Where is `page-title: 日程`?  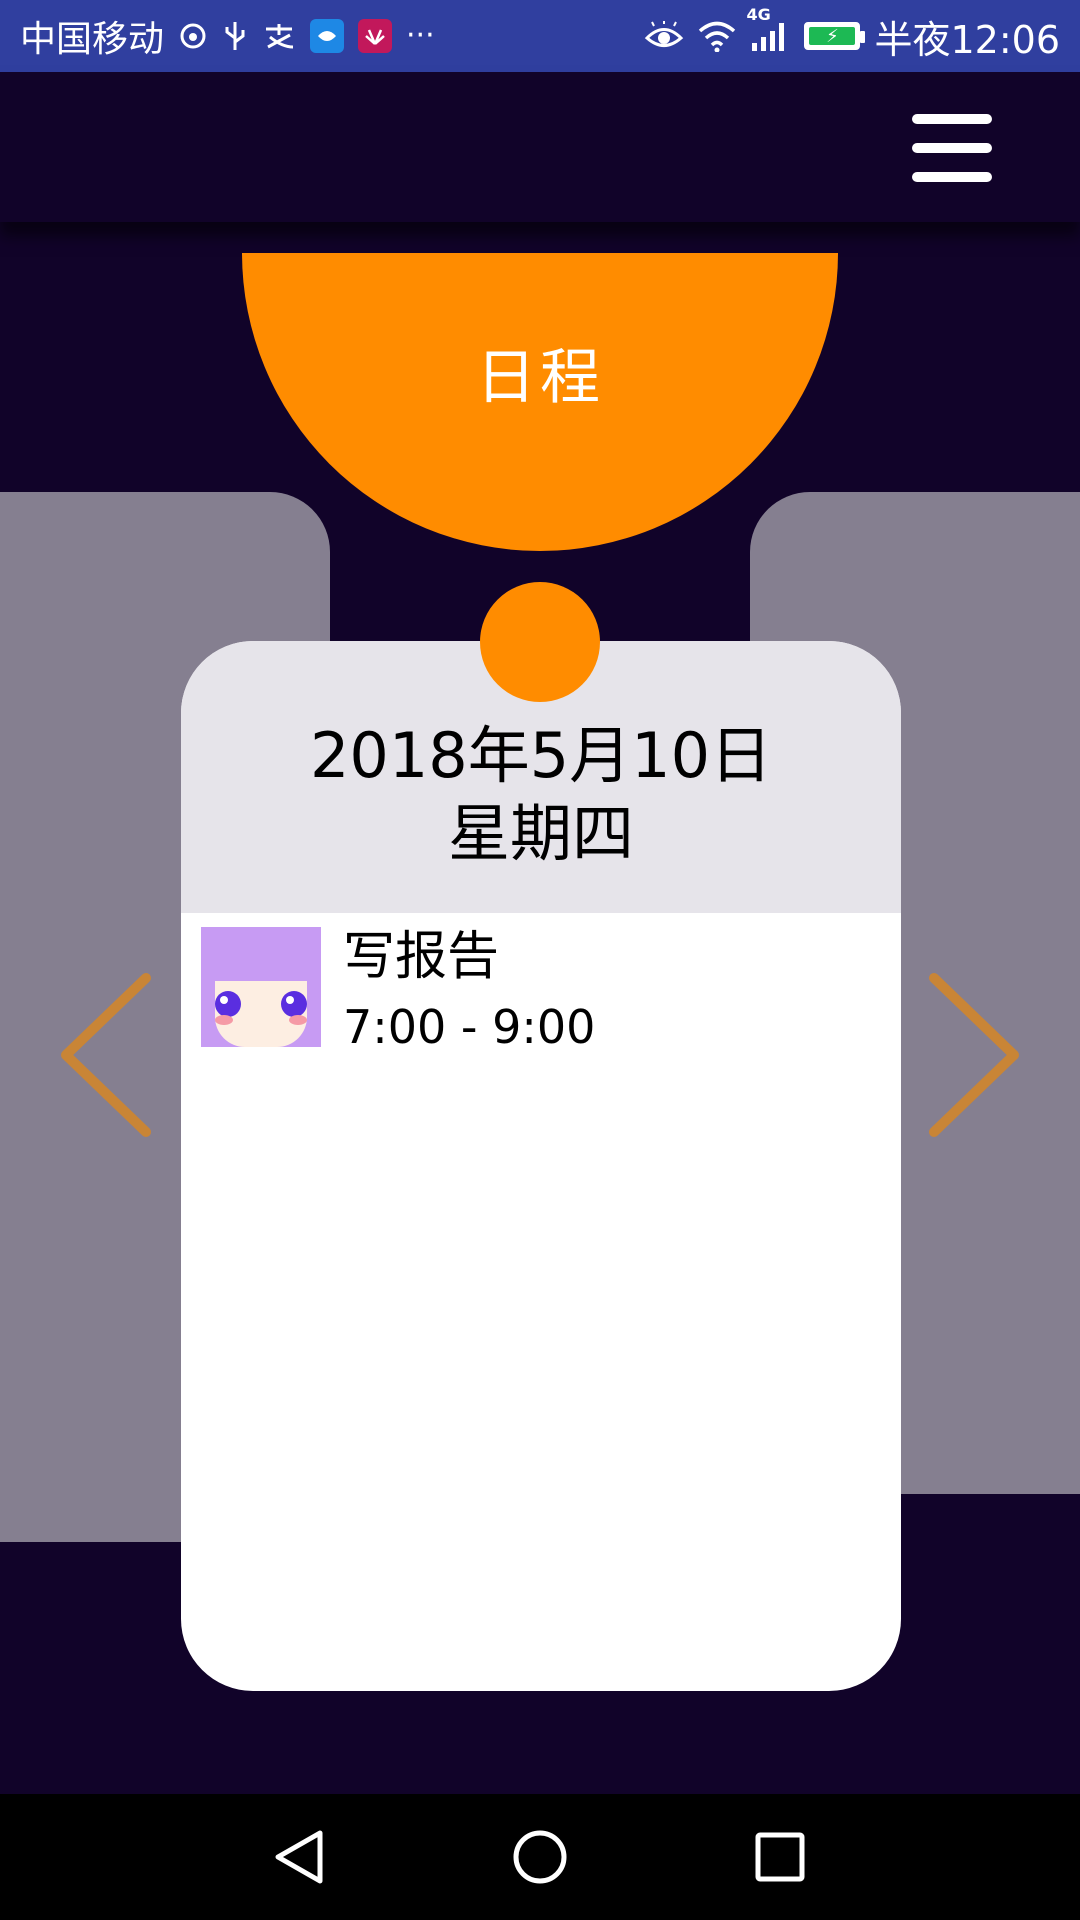 page-title: 日程 is located at coordinates (540, 377).